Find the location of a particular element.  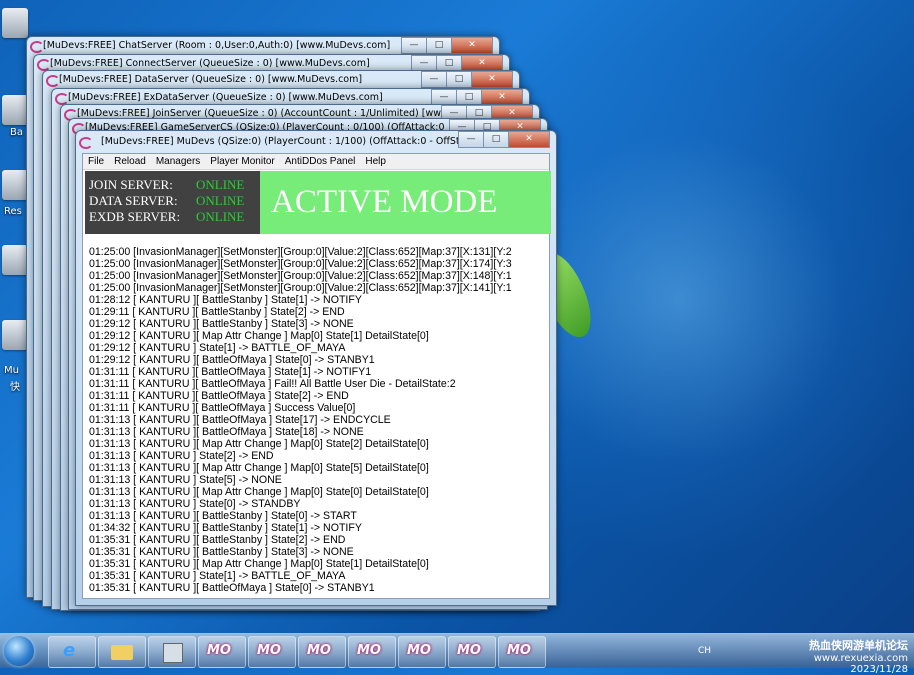

clock-date: 2023/11/28 is located at coordinates (858, 669).